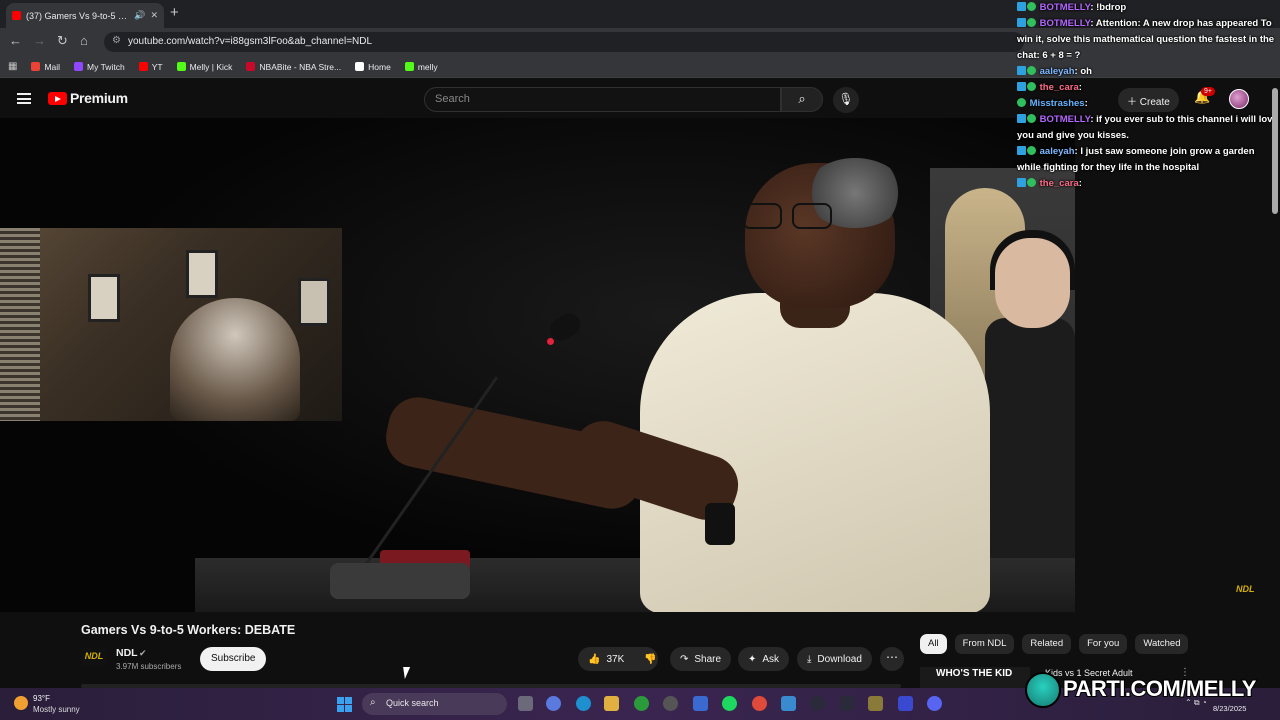 This screenshot has height=720, width=1280. Describe the element at coordinates (583, 703) in the screenshot. I see `edge-icon` at that location.